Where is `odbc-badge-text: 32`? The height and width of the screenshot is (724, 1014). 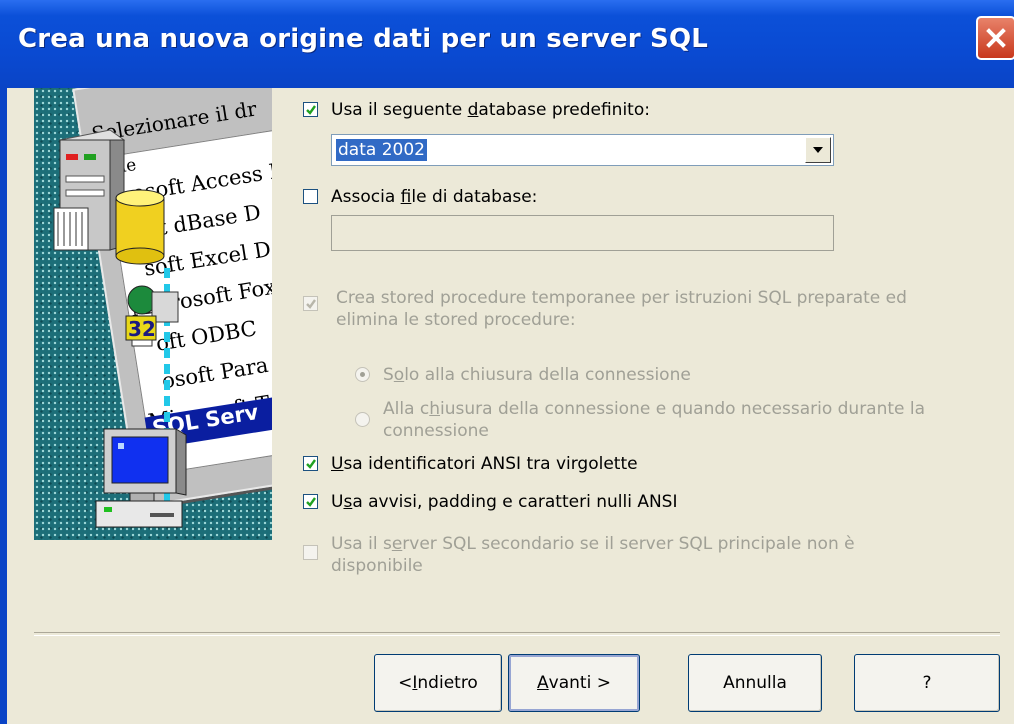
odbc-badge-text: 32 is located at coordinates (142, 329).